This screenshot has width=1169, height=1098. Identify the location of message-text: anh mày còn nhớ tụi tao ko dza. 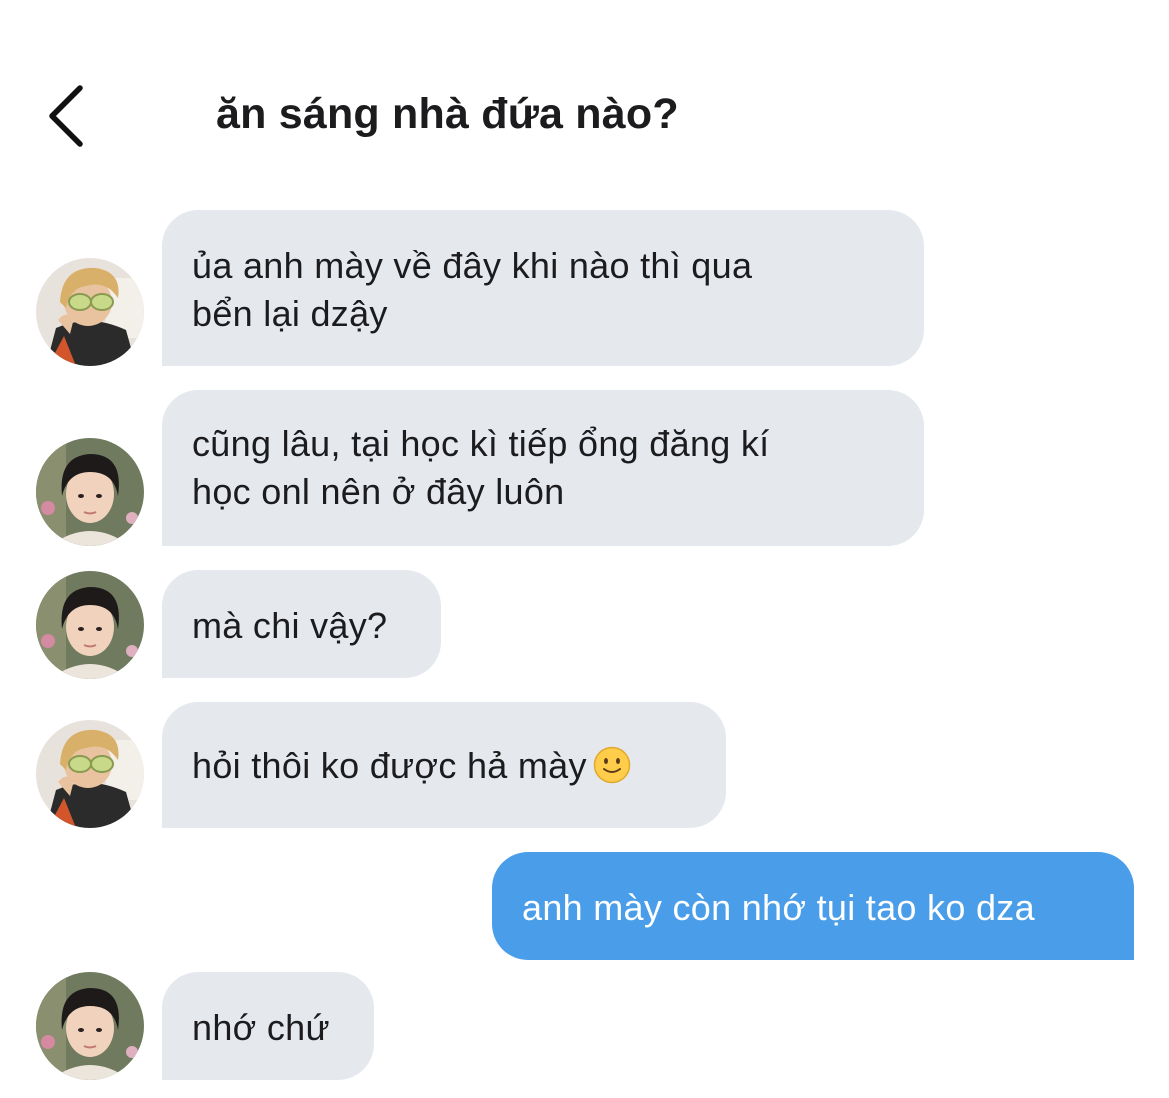
(778, 907).